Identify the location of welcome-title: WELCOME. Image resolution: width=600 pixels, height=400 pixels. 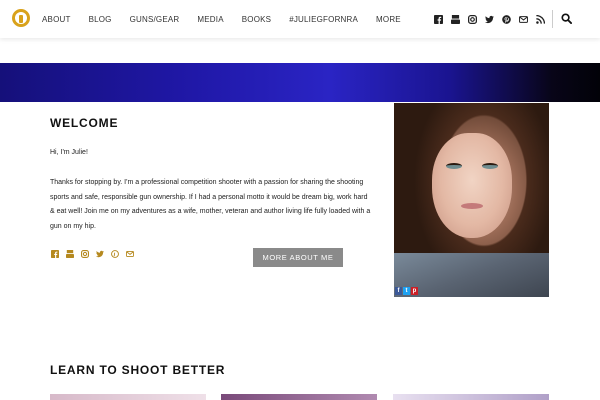
(84, 123).